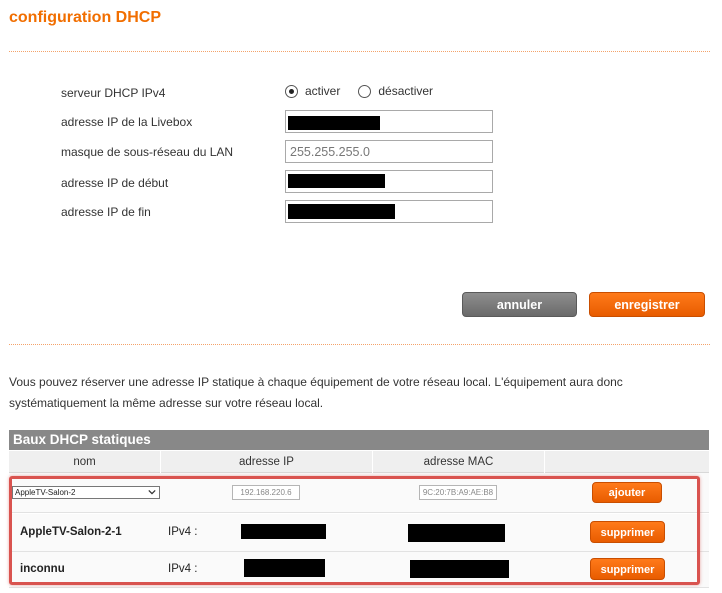 The image size is (722, 593). I want to click on page-title: configuration DHCP, so click(85, 17).